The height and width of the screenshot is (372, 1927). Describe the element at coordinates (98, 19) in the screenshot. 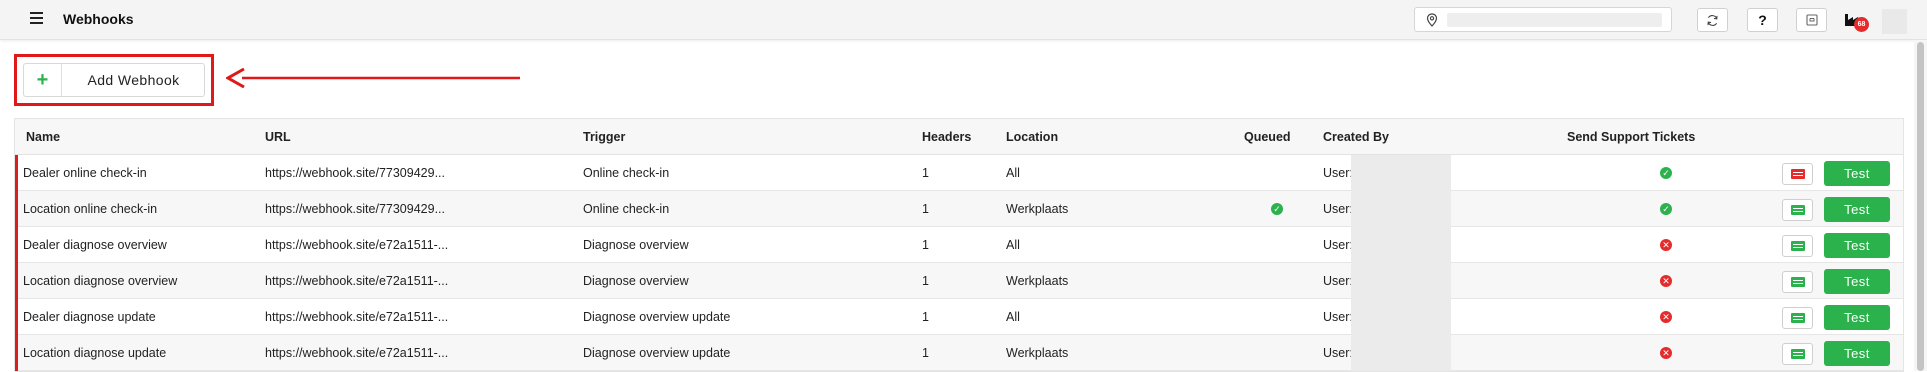

I see `page-title: Webhooks` at that location.